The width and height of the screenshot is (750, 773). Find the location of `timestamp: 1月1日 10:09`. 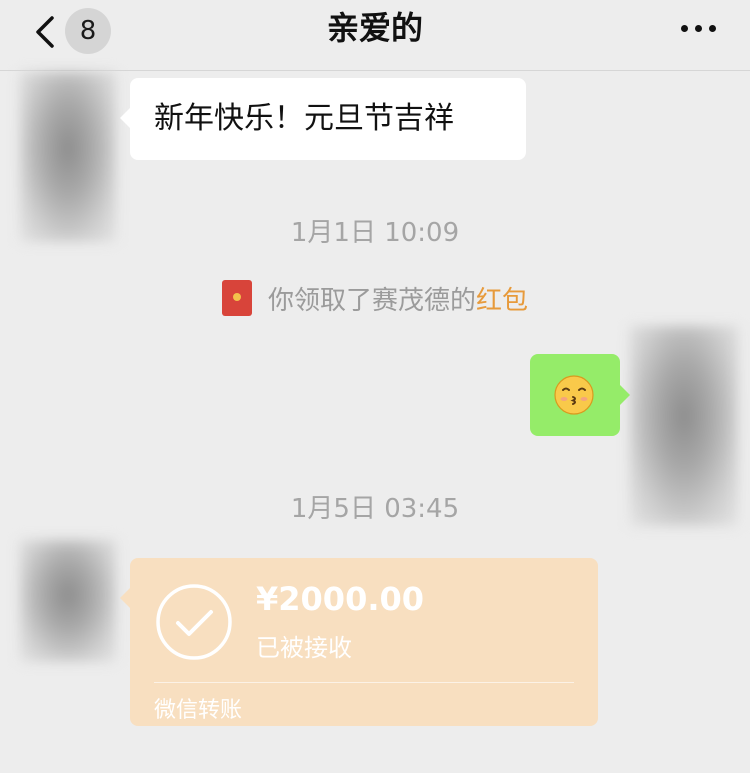

timestamp: 1月1日 10:09 is located at coordinates (375, 233).